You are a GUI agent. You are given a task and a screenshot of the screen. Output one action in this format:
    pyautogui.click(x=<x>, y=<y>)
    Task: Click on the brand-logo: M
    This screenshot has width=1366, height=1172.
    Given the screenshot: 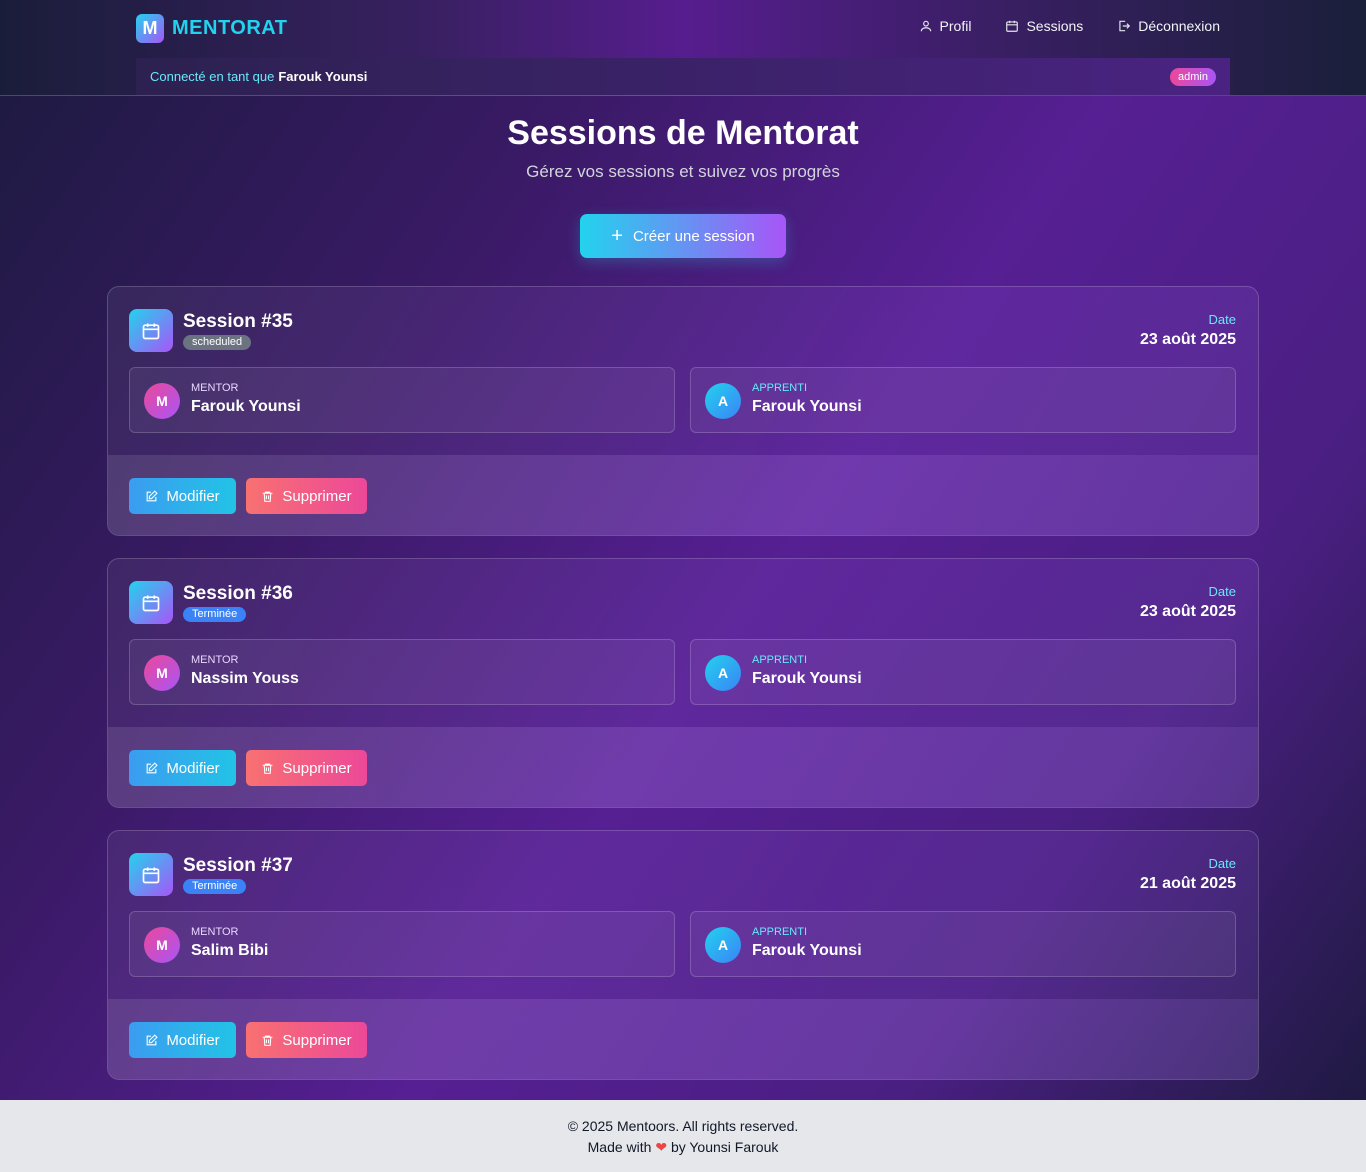 What is the action you would take?
    pyautogui.click(x=150, y=28)
    